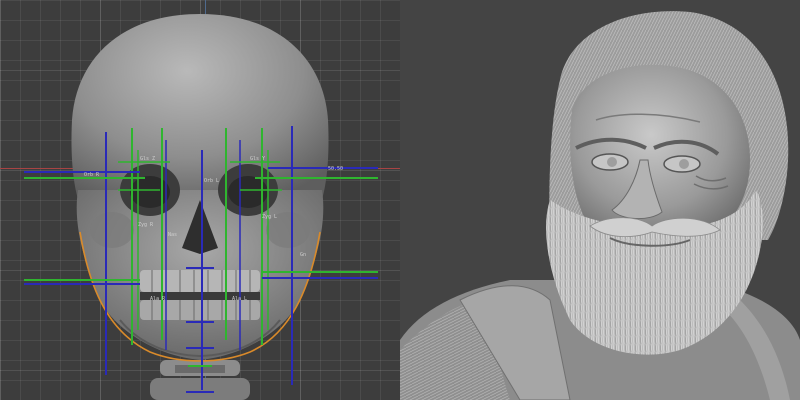 This screenshot has width=800, height=400. I want to click on landmark-label: Nas, so click(172, 235).